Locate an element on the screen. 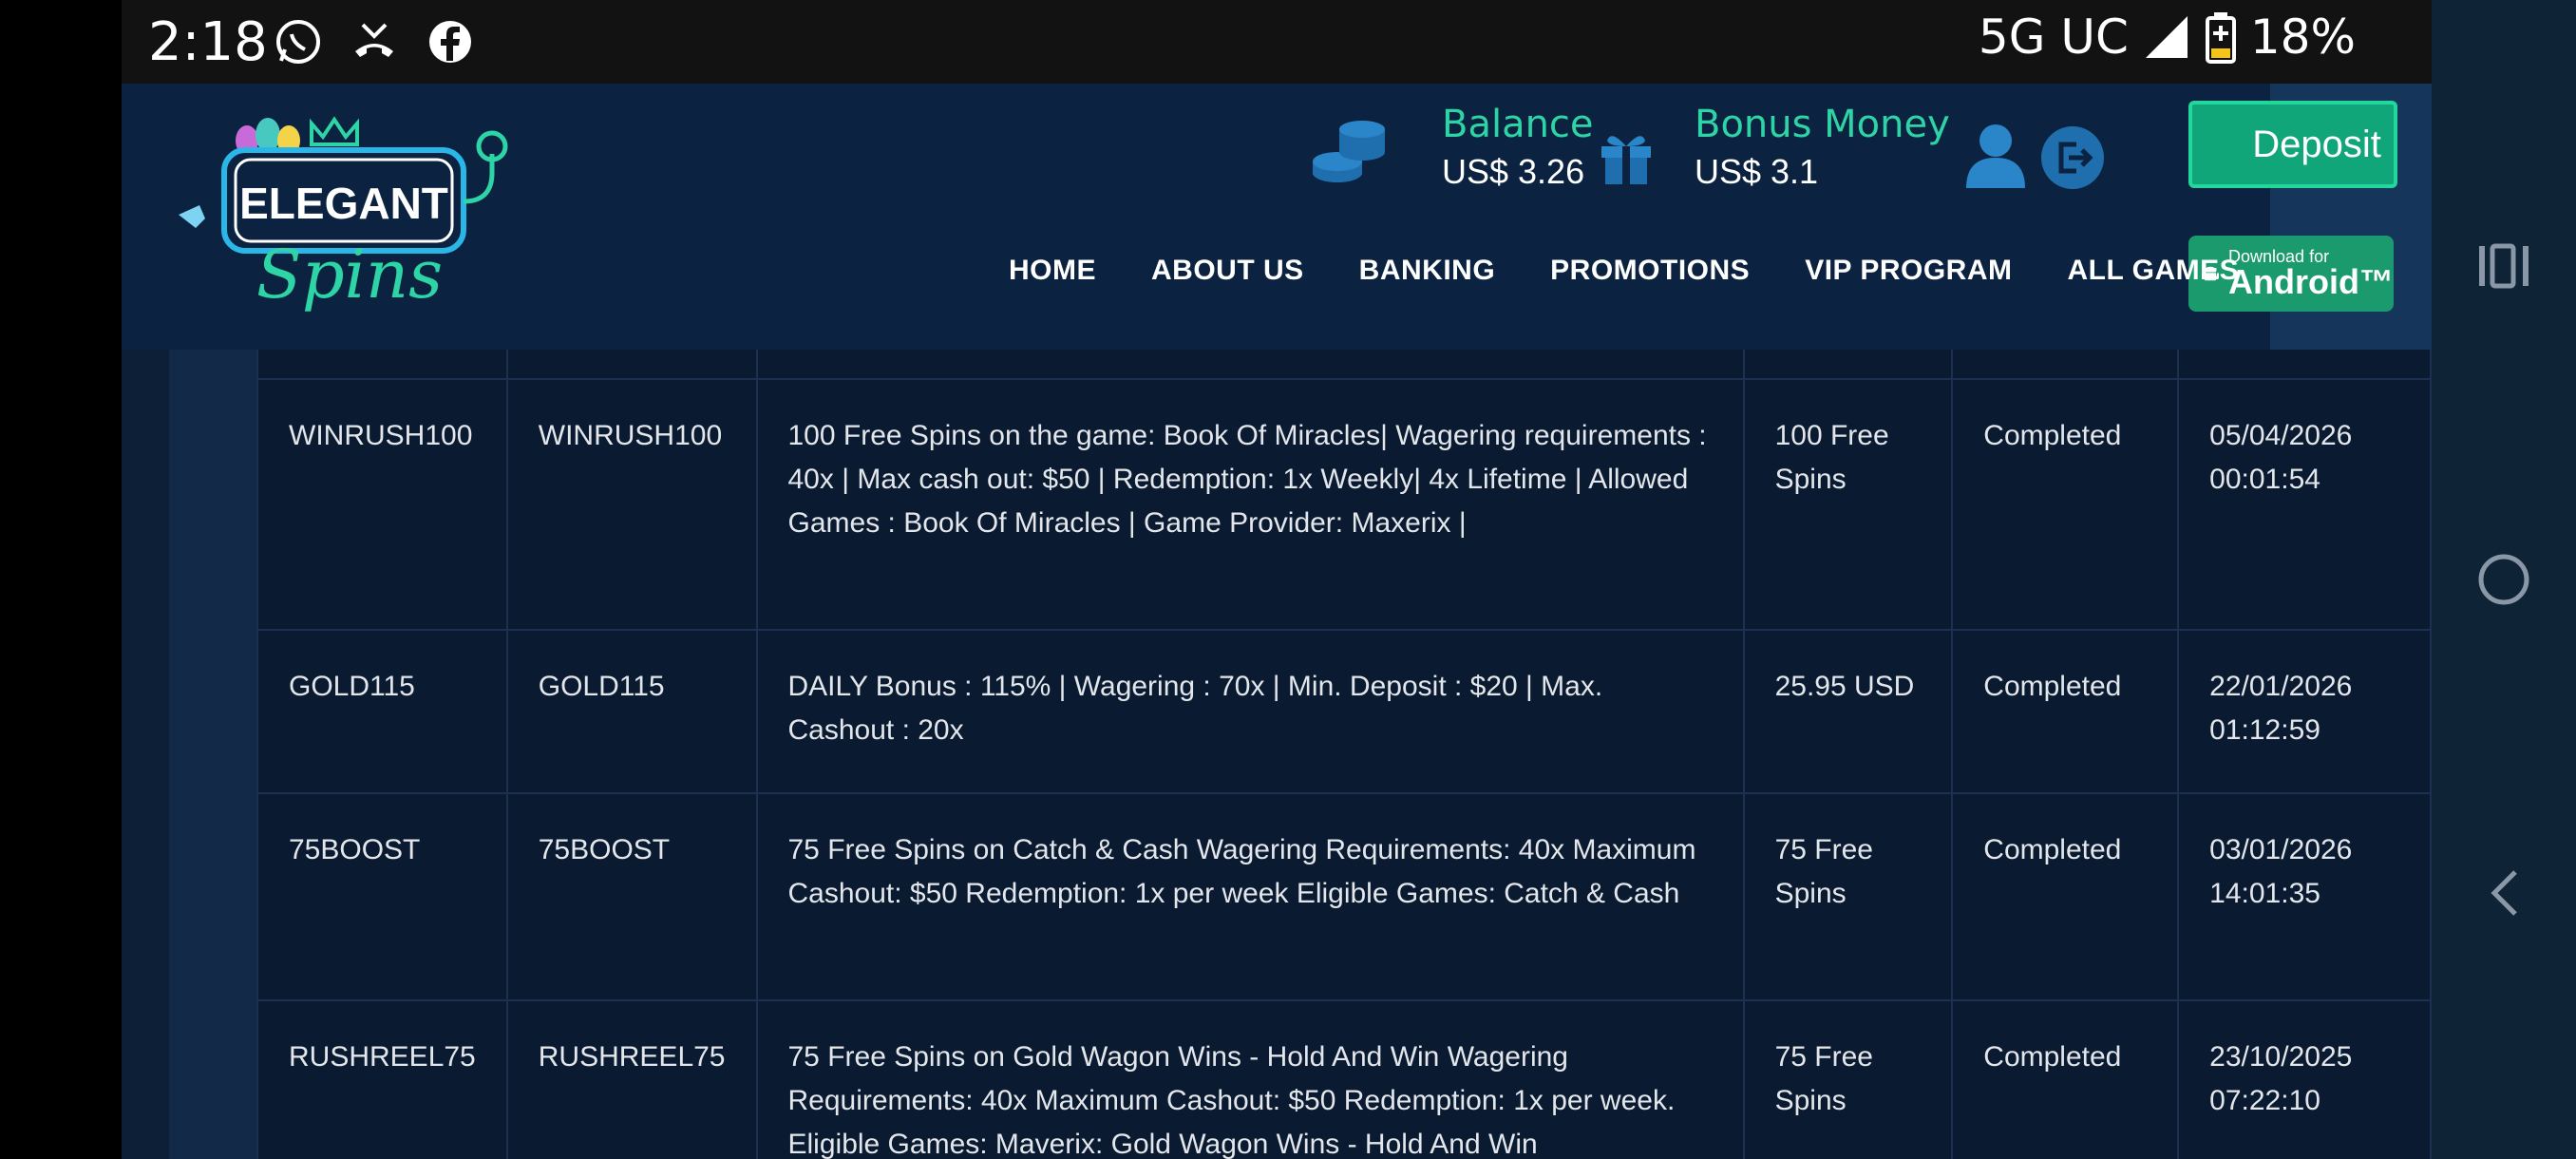  cell-code: 75BOOST is located at coordinates (382, 897).